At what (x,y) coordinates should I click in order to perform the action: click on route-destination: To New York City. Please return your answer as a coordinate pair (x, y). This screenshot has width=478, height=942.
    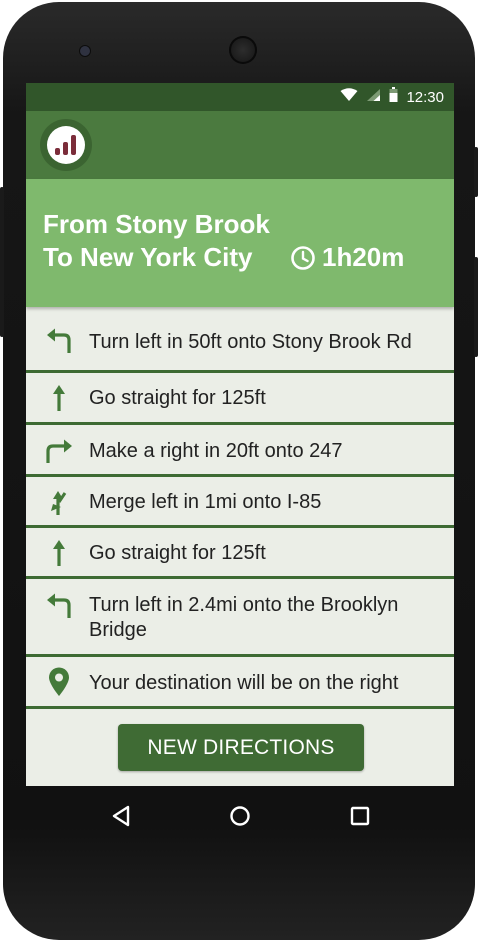
    Looking at the image, I should click on (148, 257).